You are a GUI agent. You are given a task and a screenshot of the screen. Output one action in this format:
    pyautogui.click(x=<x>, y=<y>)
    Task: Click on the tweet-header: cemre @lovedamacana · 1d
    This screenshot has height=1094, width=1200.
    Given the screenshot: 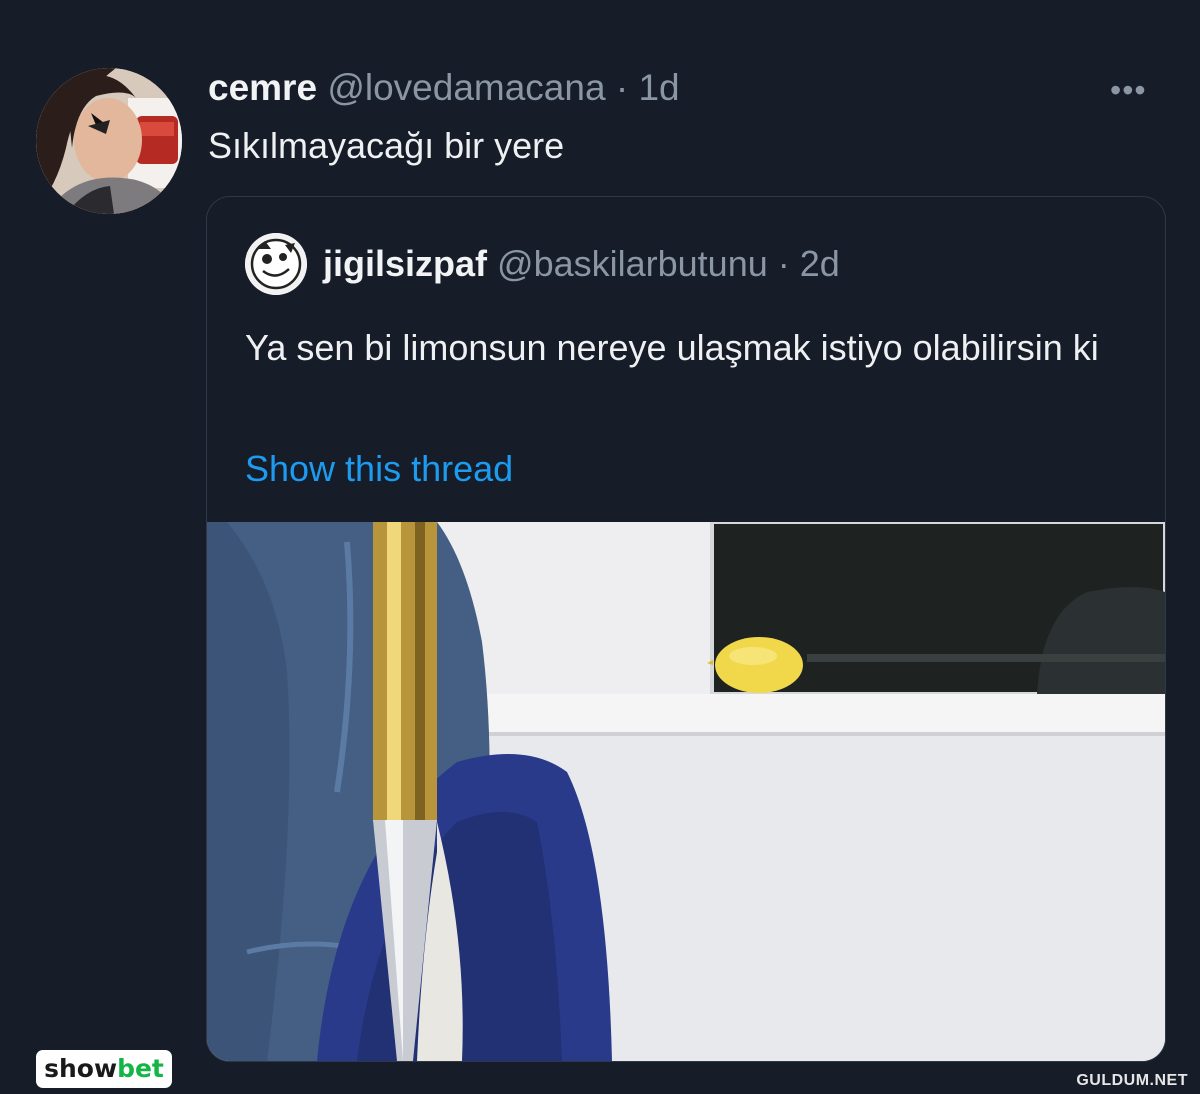 What is the action you would take?
    pyautogui.click(x=444, y=88)
    